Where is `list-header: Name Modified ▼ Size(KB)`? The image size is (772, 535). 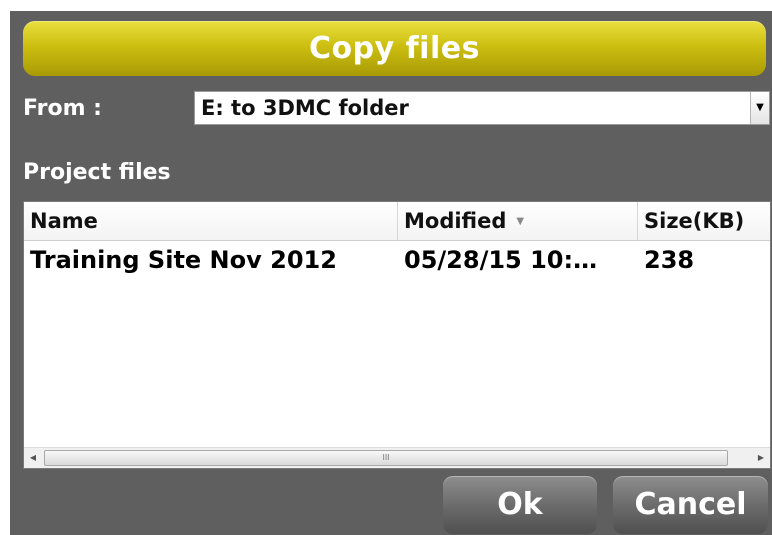 list-header: Name Modified ▼ Size(KB) is located at coordinates (397, 221).